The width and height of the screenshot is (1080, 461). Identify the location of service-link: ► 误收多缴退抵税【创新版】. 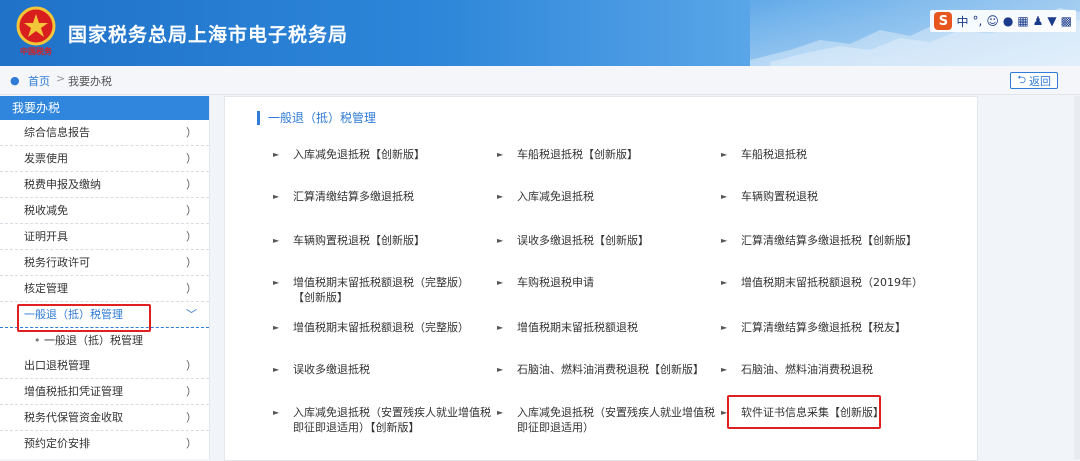
(607, 240).